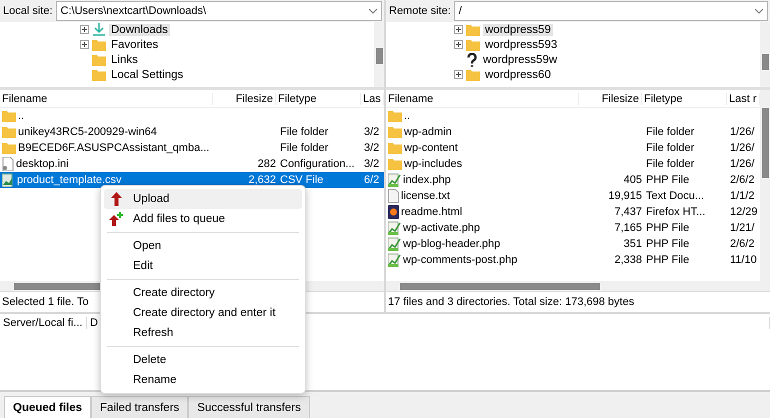  What do you see at coordinates (203, 380) in the screenshot?
I see `menu-item: Rename` at bounding box center [203, 380].